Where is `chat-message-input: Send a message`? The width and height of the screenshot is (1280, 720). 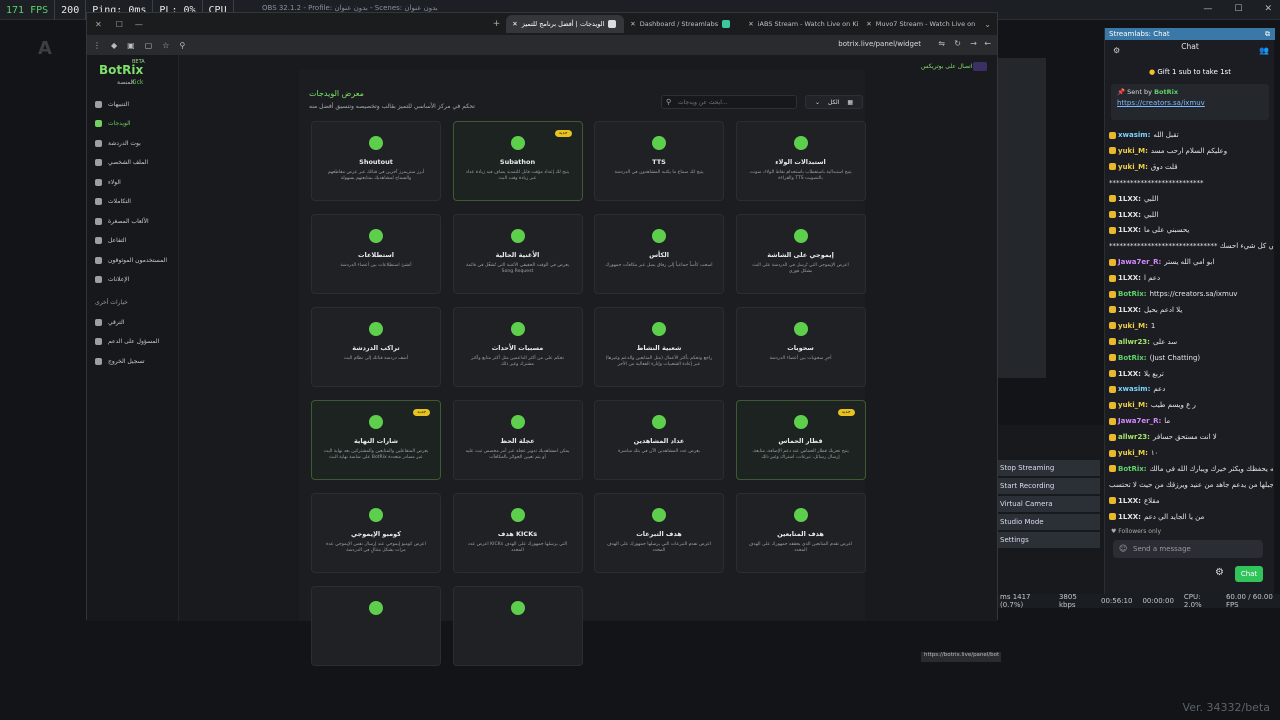 chat-message-input: Send a message is located at coordinates (1188, 549).